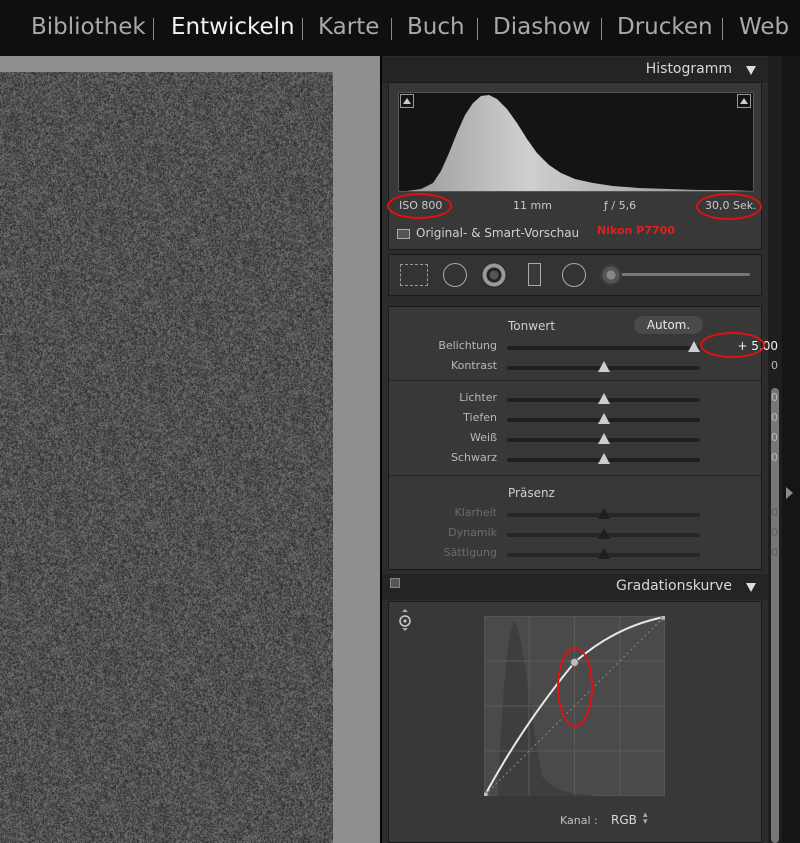 Image resolution: width=800 pixels, height=843 pixels. What do you see at coordinates (455, 275) in the screenshot?
I see `spot-removal-icon` at bounding box center [455, 275].